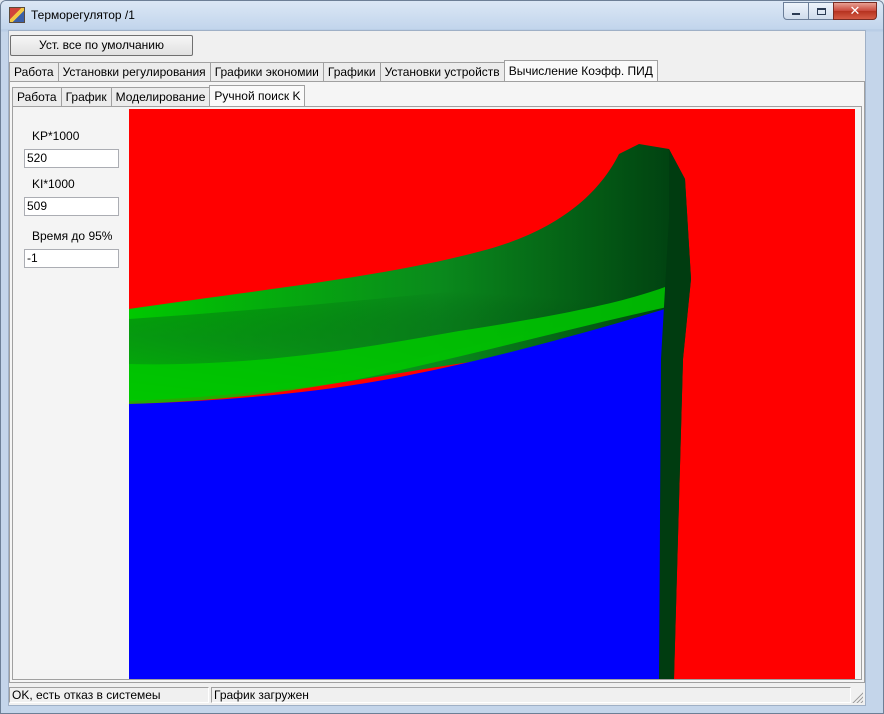  I want to click on tab-device-settings: Установки устройств, so click(442, 71).